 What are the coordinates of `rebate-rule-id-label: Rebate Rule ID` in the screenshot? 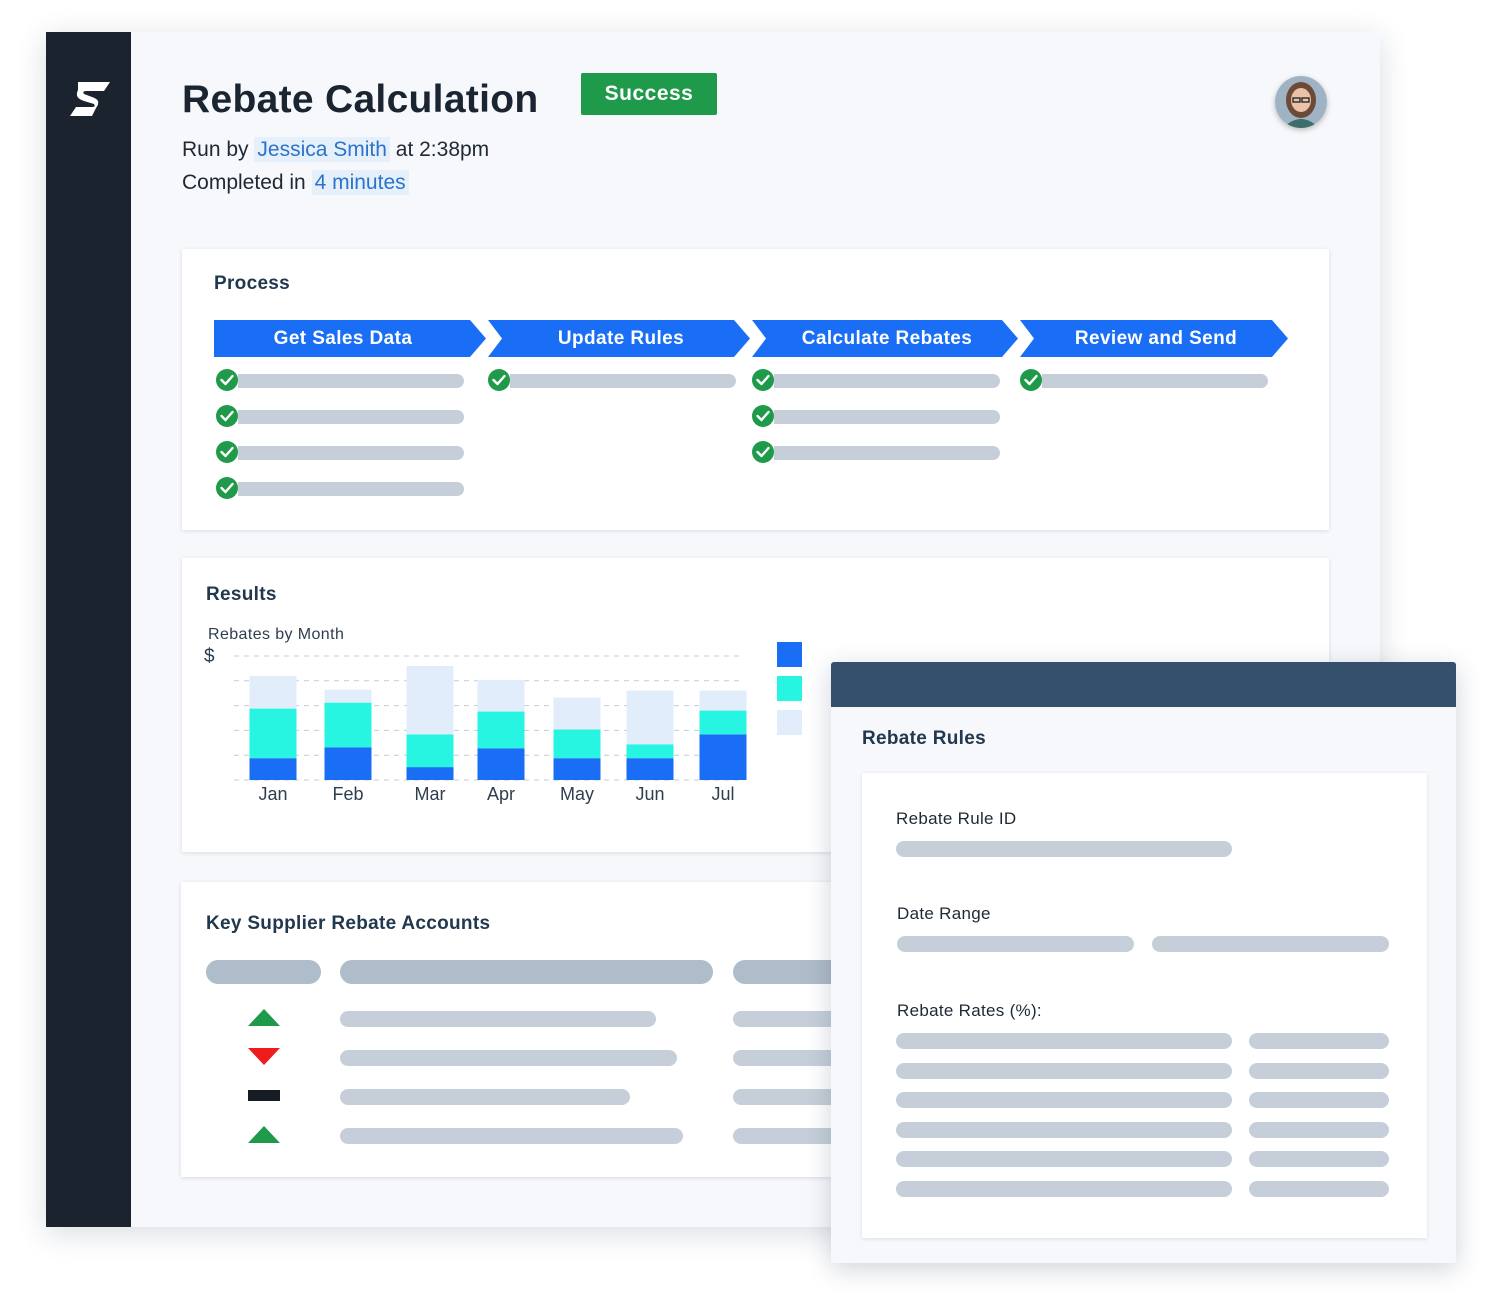 It's located at (956, 818).